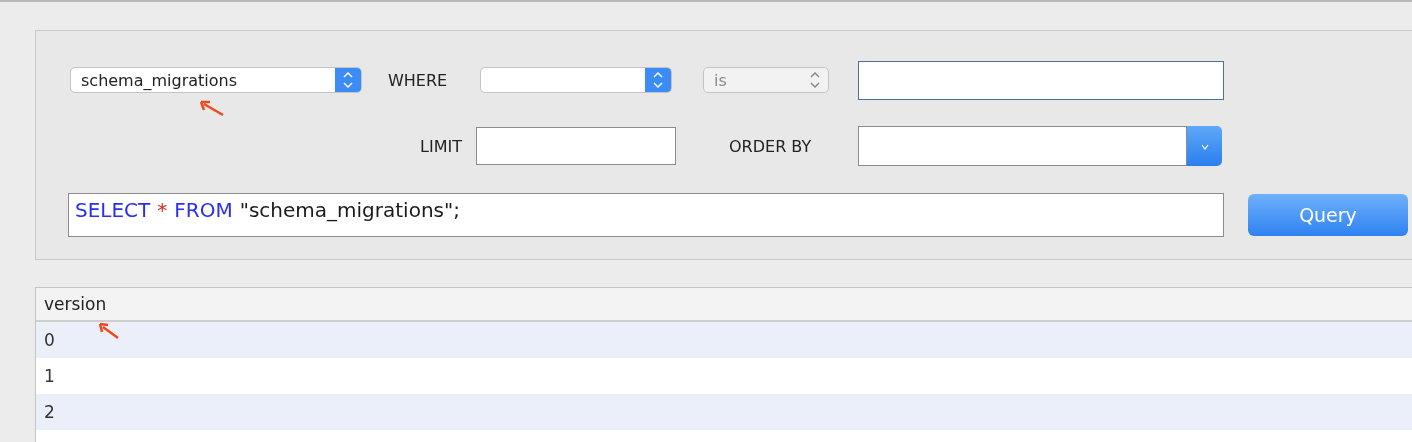 The height and width of the screenshot is (442, 1412). What do you see at coordinates (49, 376) in the screenshot?
I see `table-cell: 1` at bounding box center [49, 376].